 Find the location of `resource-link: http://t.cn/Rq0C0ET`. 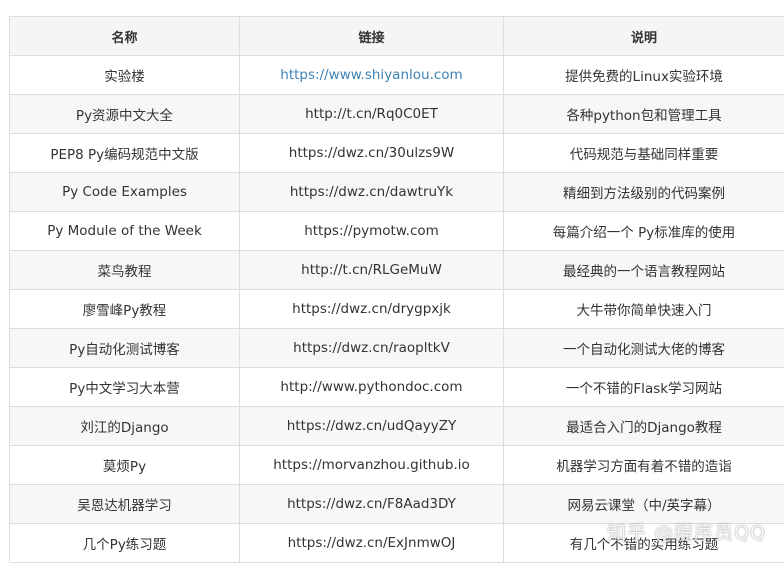

resource-link: http://t.cn/Rq0C0ET is located at coordinates (371, 114).